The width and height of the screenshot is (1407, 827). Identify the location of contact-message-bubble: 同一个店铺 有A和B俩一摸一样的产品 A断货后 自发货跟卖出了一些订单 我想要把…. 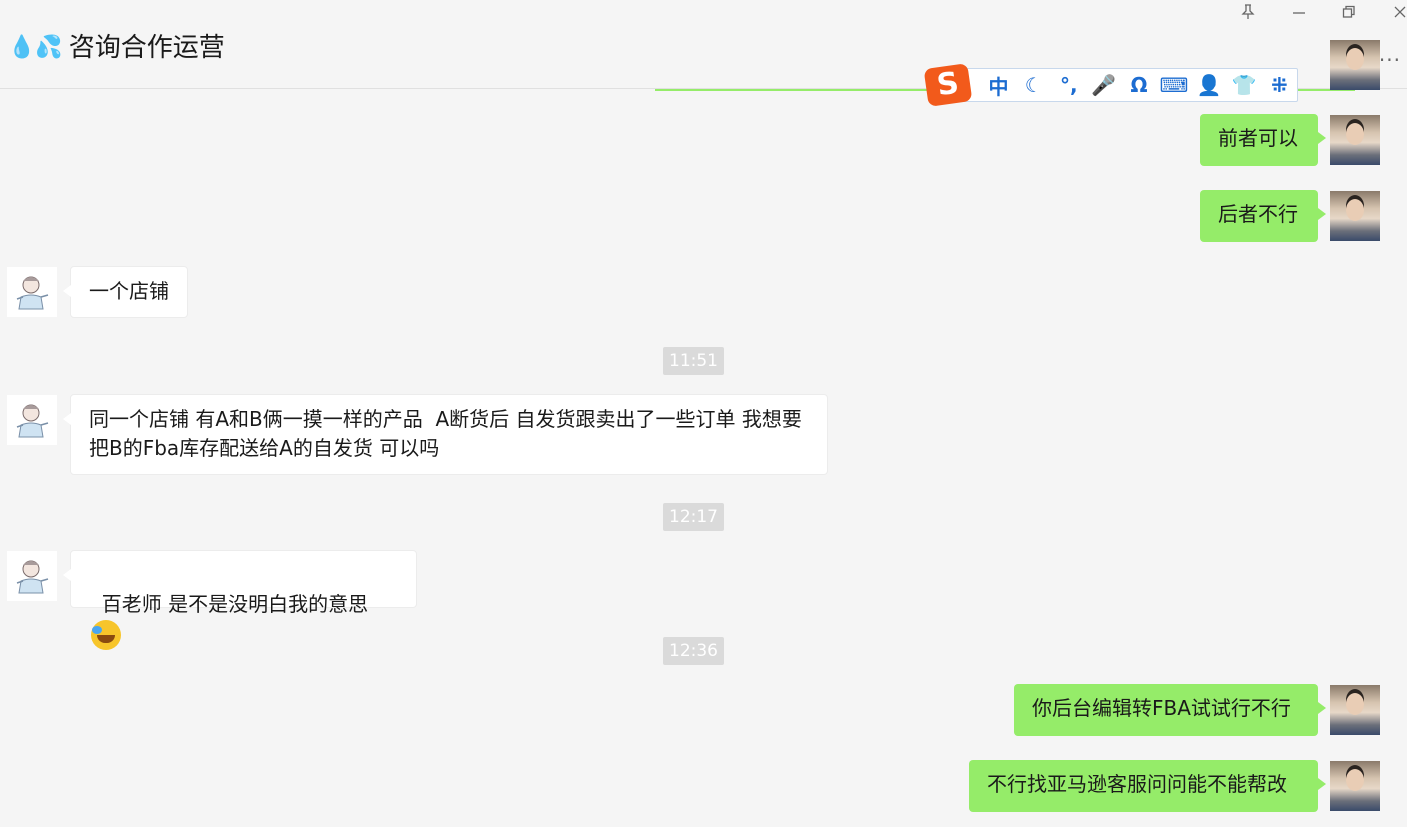
(445, 434).